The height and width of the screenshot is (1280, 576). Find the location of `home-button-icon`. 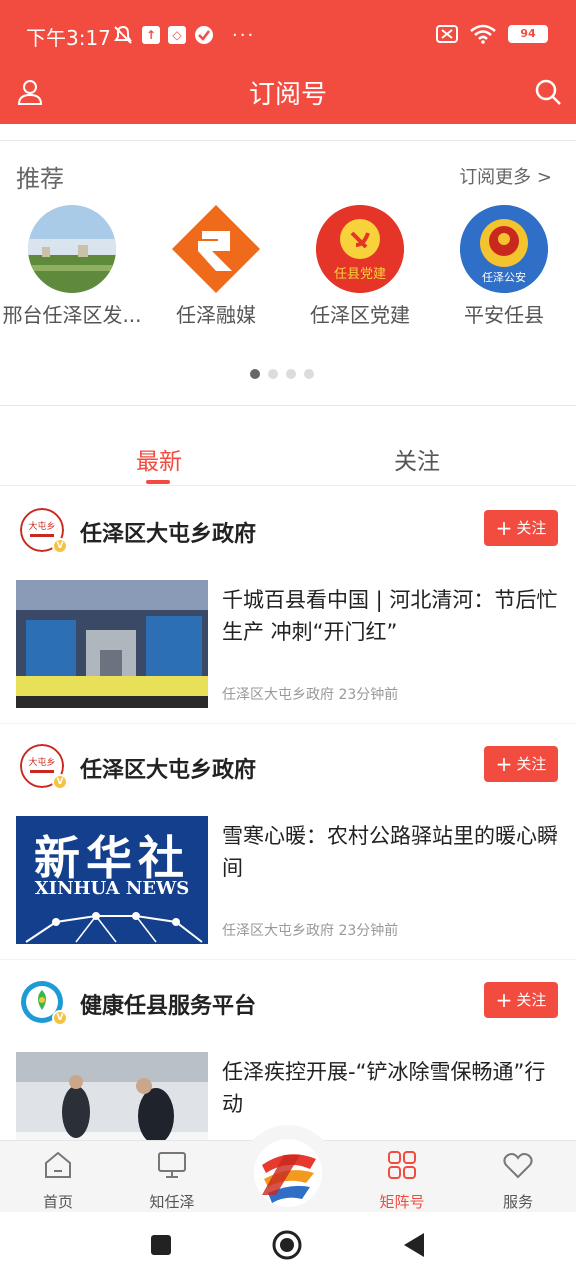

home-button-icon is located at coordinates (287, 1245).